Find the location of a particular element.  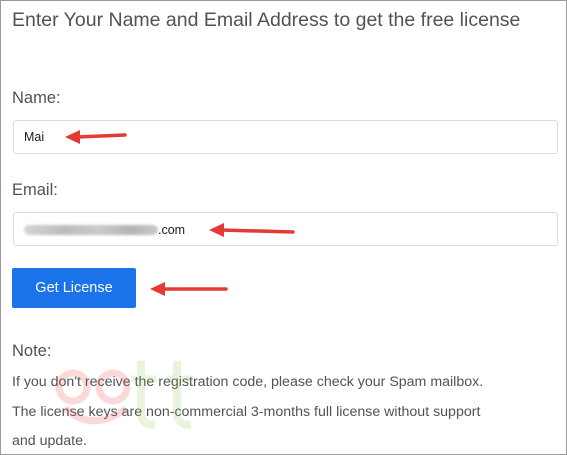

get-license-button: Get License is located at coordinates (74, 288).